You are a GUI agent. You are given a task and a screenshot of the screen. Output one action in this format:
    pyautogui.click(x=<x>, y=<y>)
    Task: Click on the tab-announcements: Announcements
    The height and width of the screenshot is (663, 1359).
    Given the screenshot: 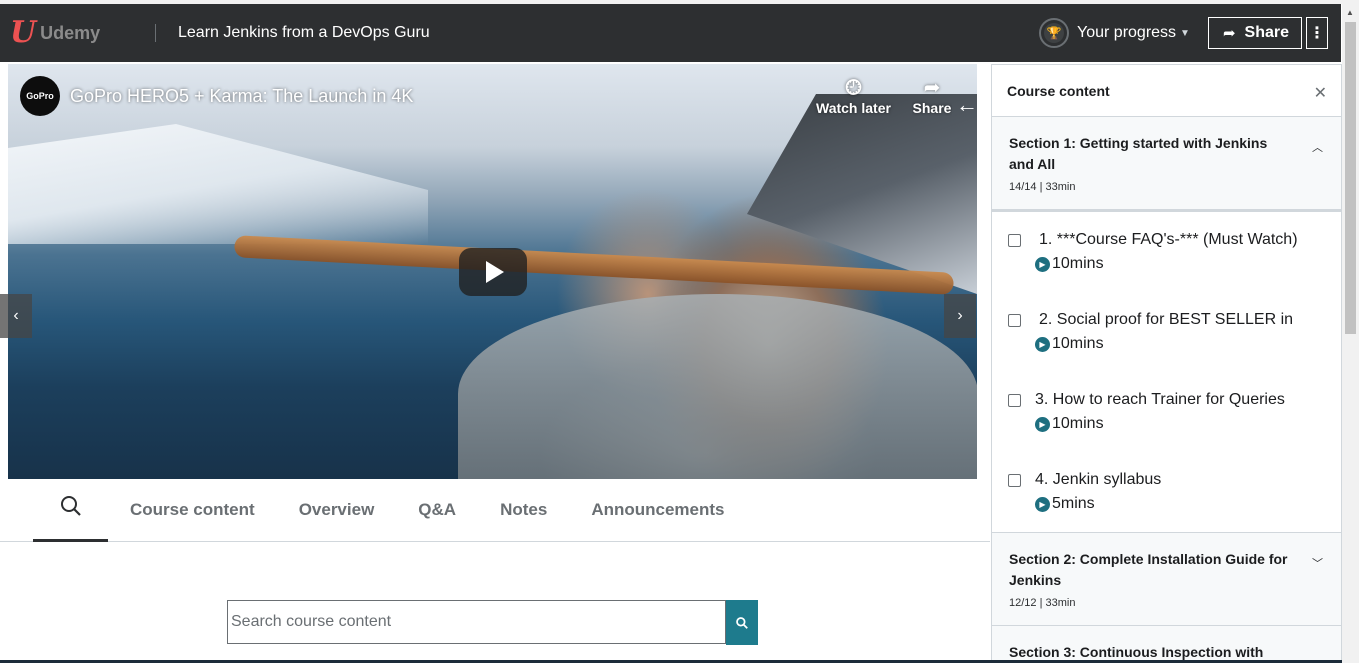 What is the action you would take?
    pyautogui.click(x=657, y=510)
    